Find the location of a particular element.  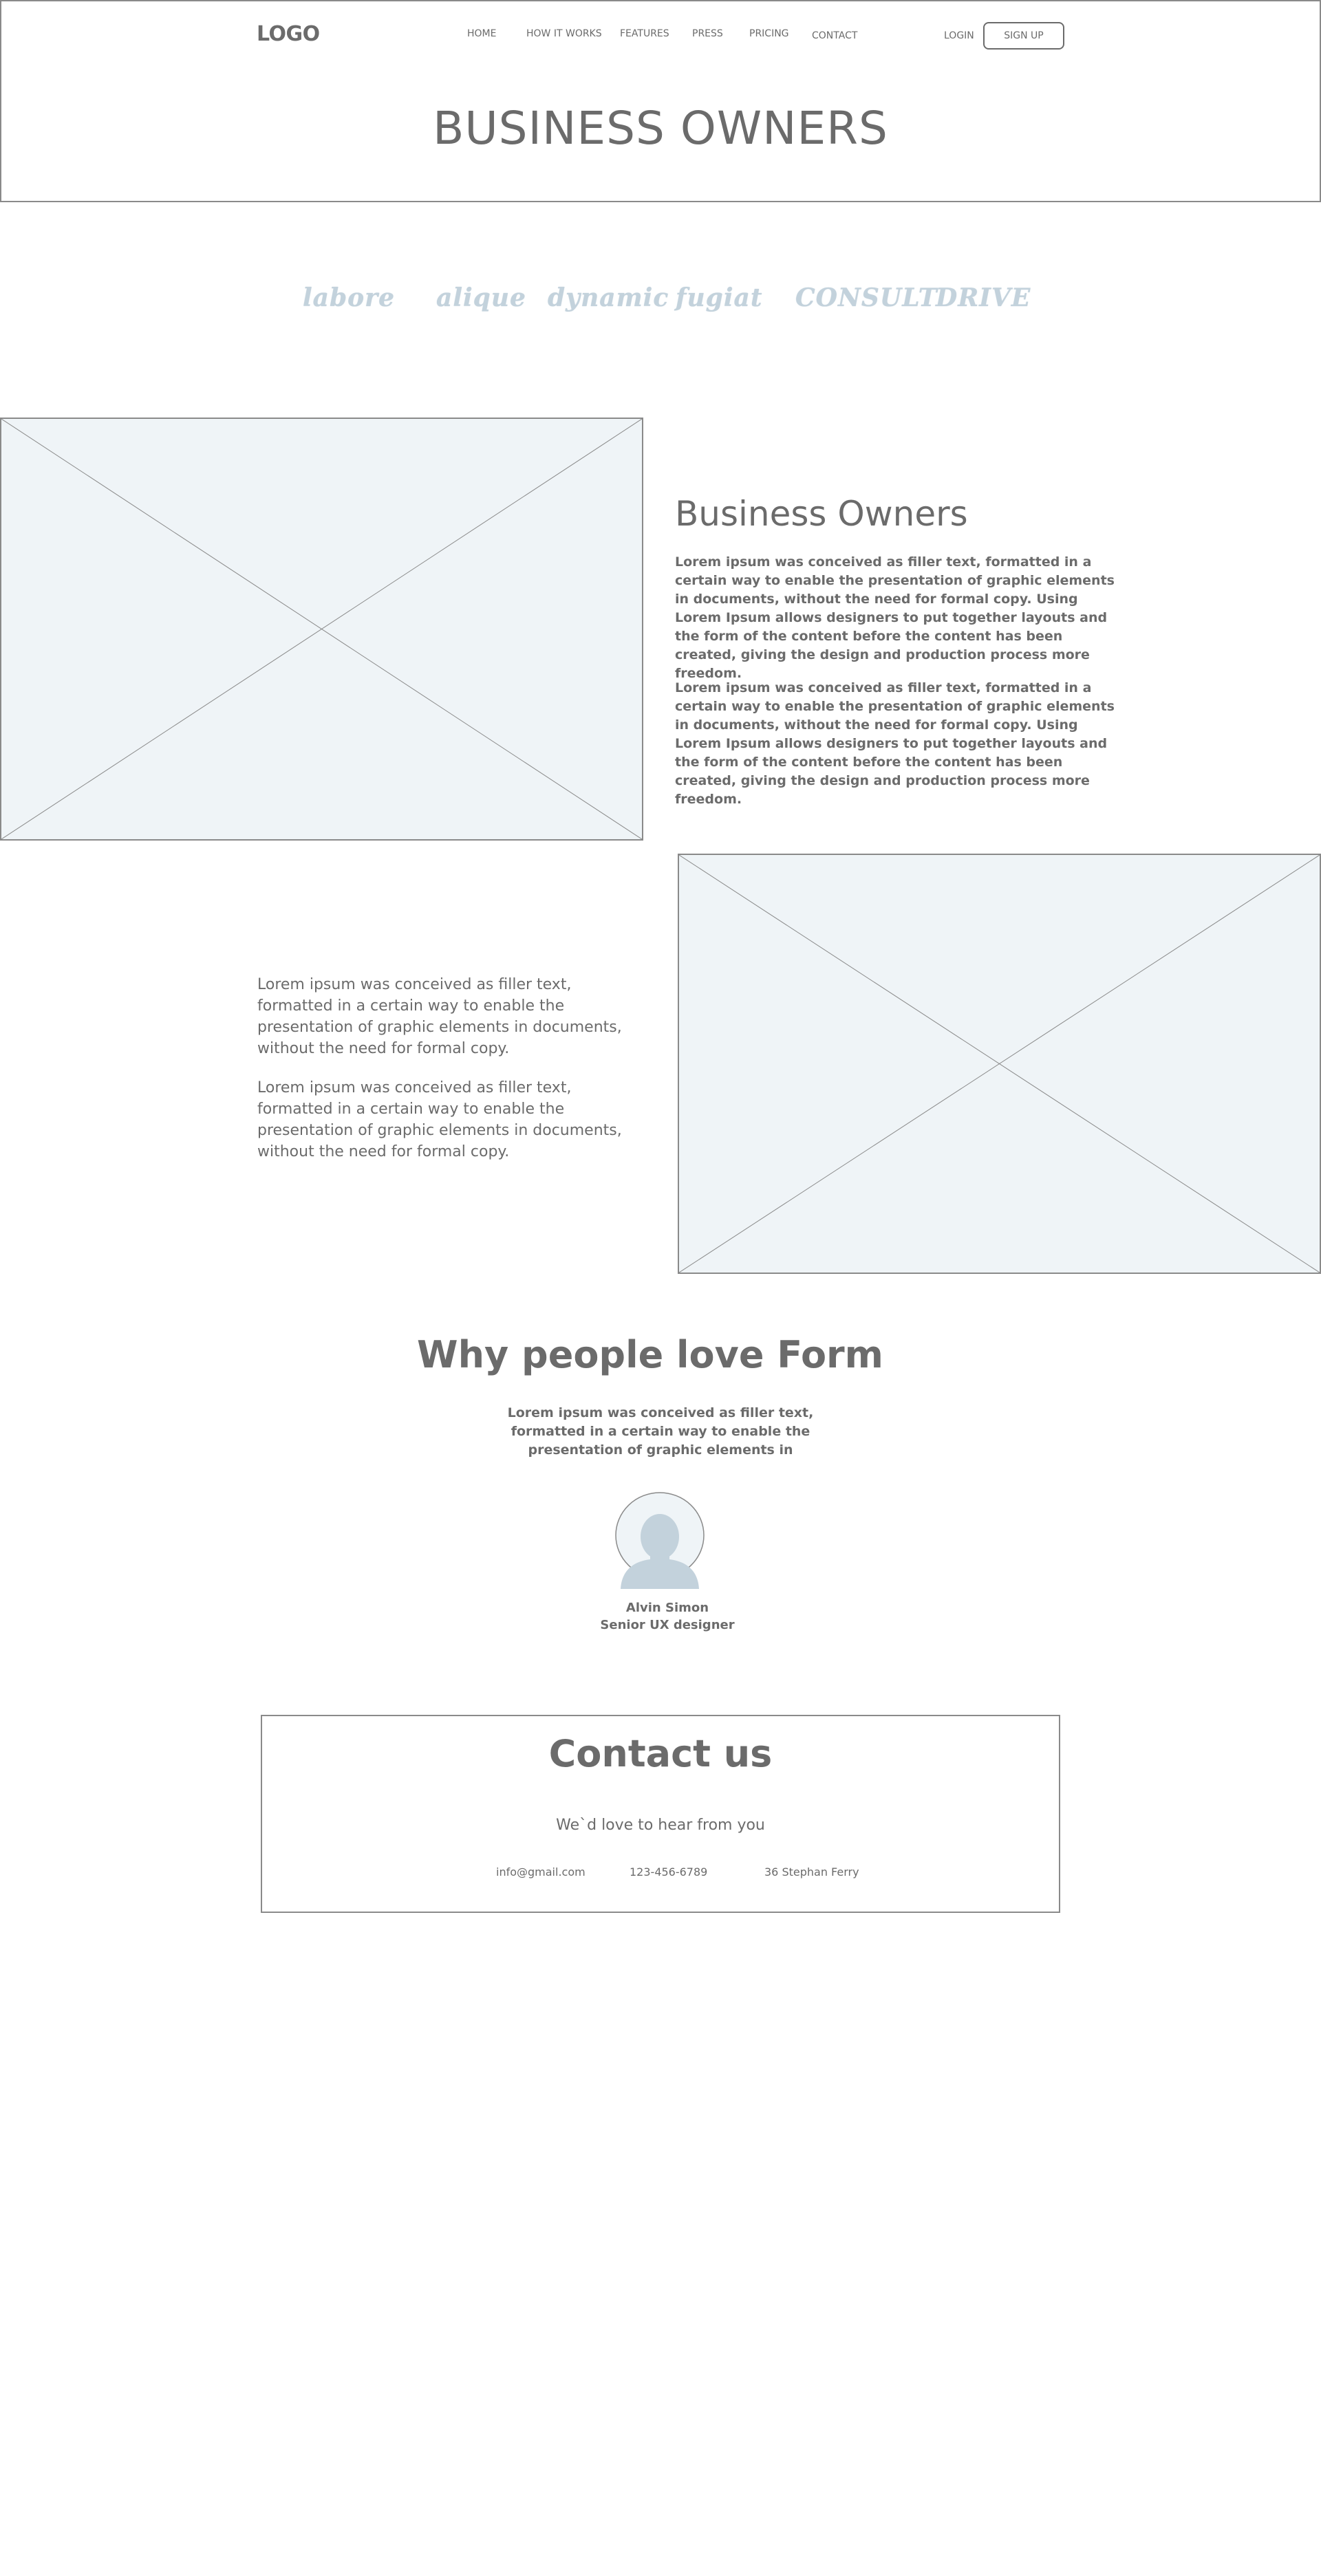

author-role: Senior UX designer is located at coordinates (667, 1625).